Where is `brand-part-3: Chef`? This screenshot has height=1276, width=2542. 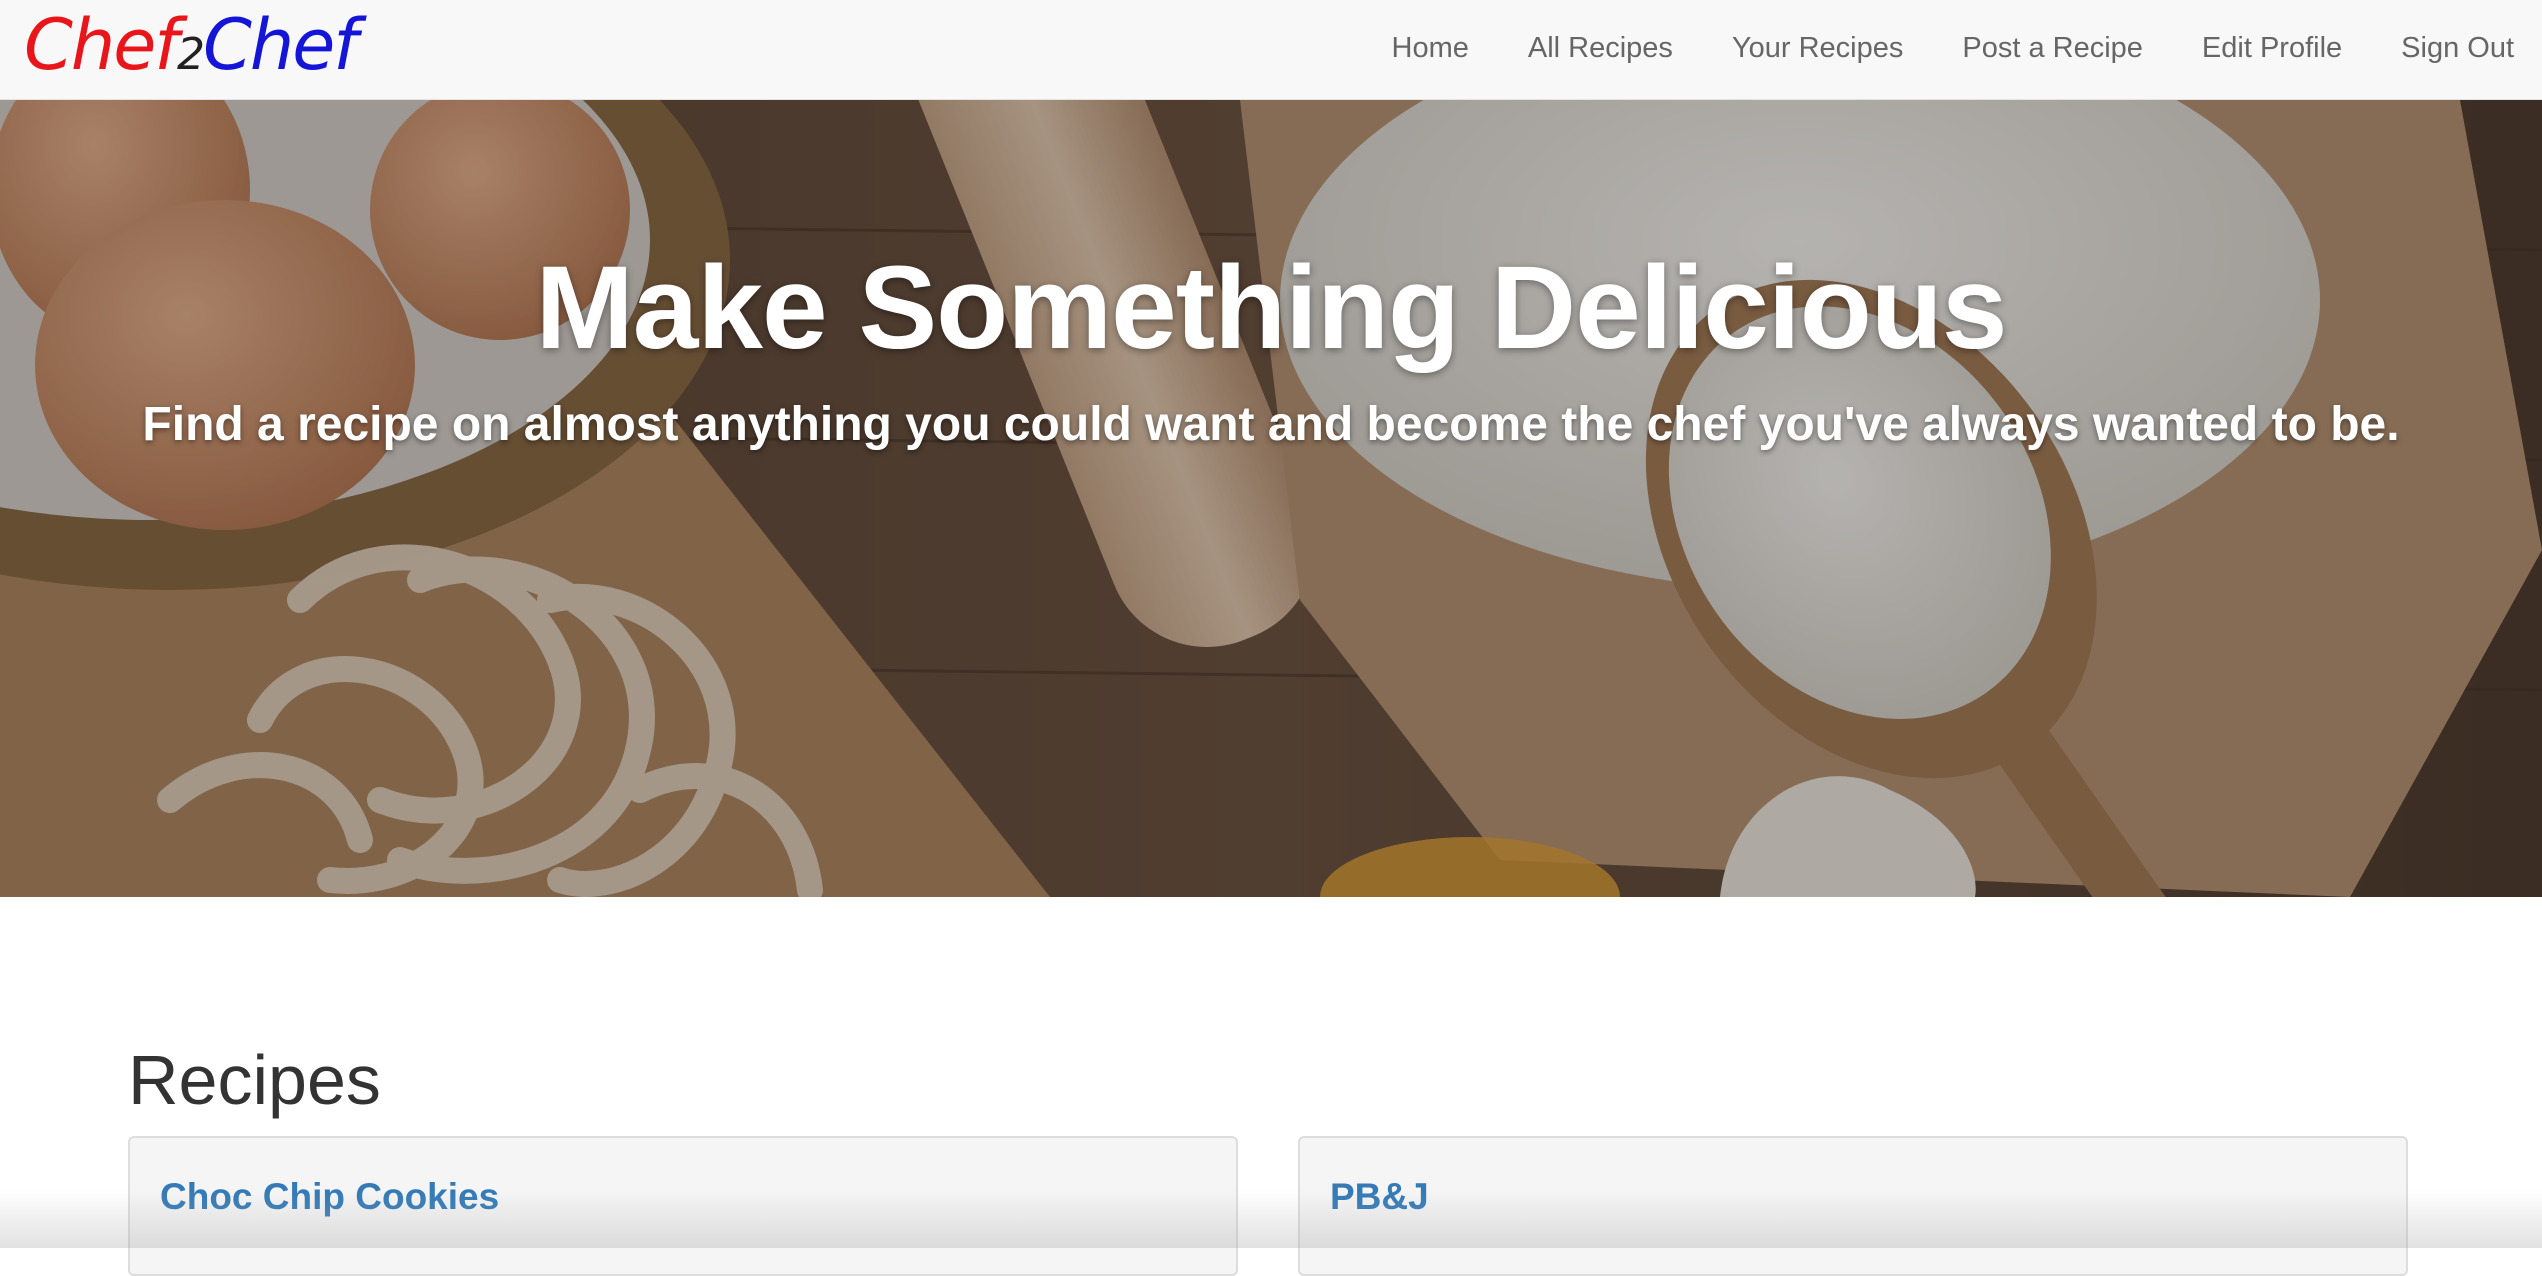
brand-part-3: Chef is located at coordinates (280, 45).